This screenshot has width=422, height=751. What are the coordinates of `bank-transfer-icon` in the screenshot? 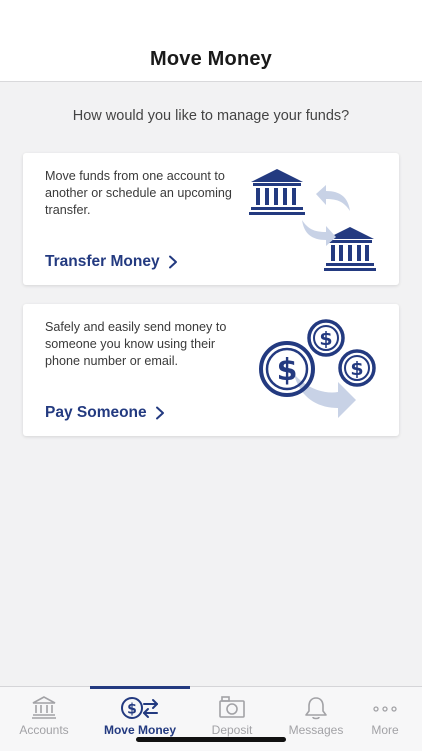 It's located at (312, 220).